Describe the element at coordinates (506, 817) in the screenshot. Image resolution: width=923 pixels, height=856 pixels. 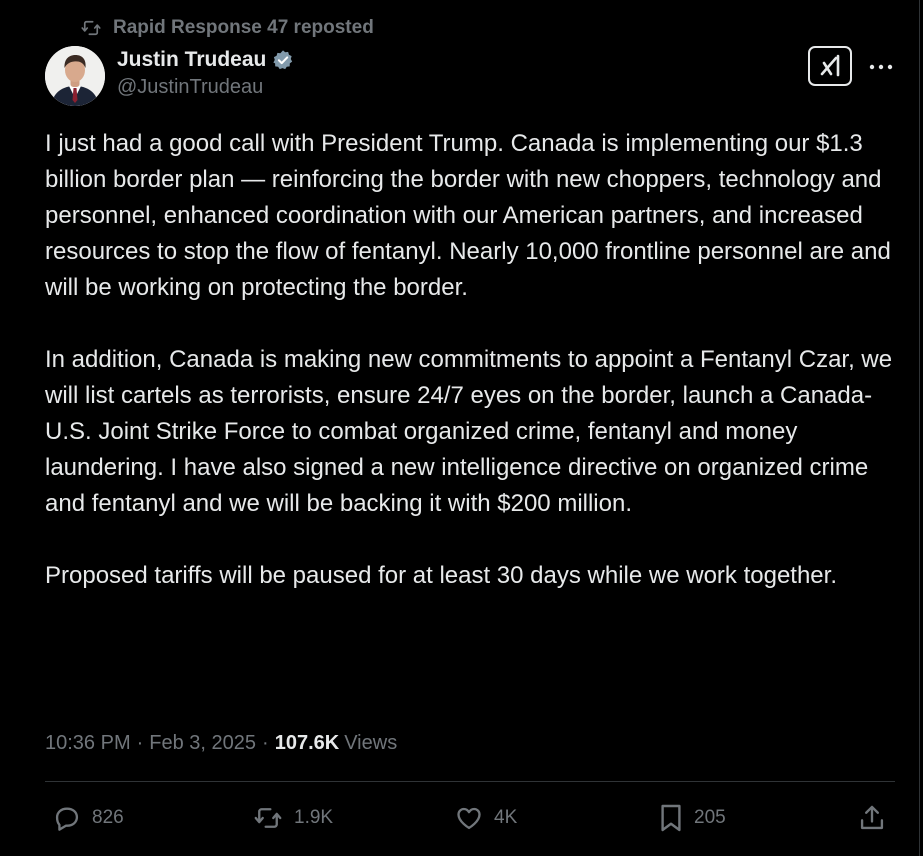
I see `like-count: 4K` at that location.